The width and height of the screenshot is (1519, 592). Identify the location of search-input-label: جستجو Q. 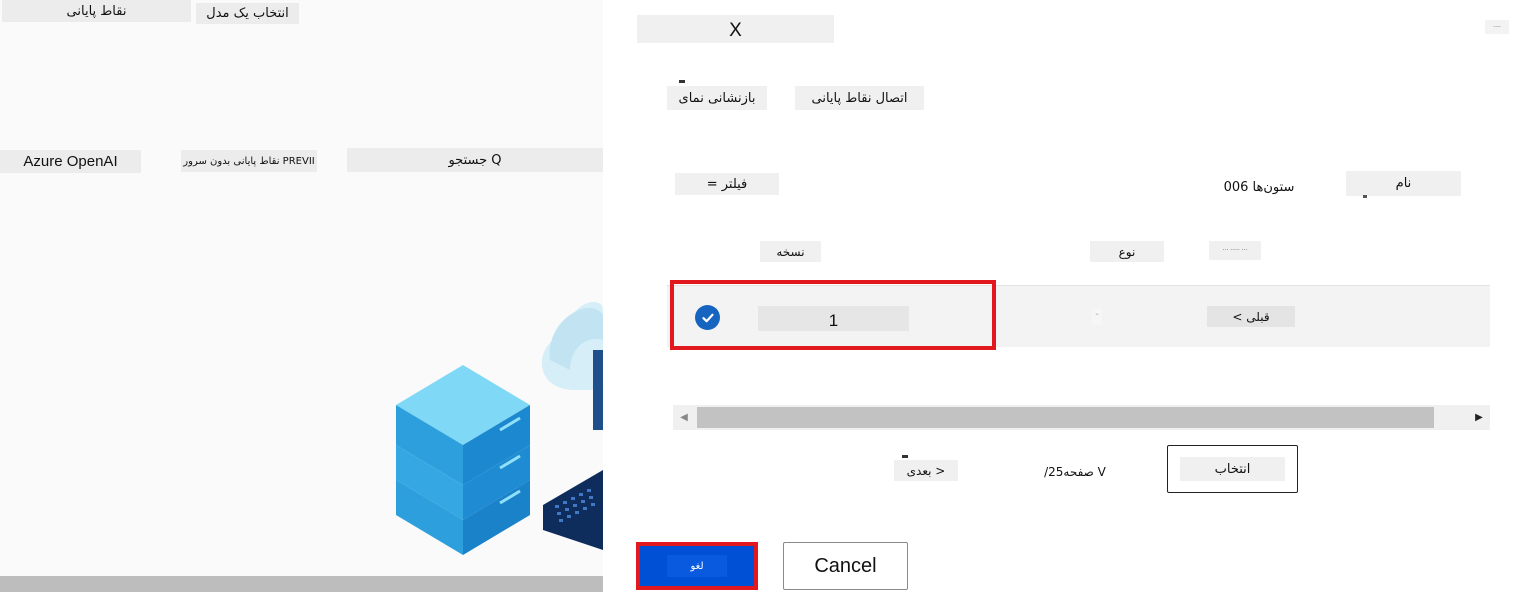
(475, 160).